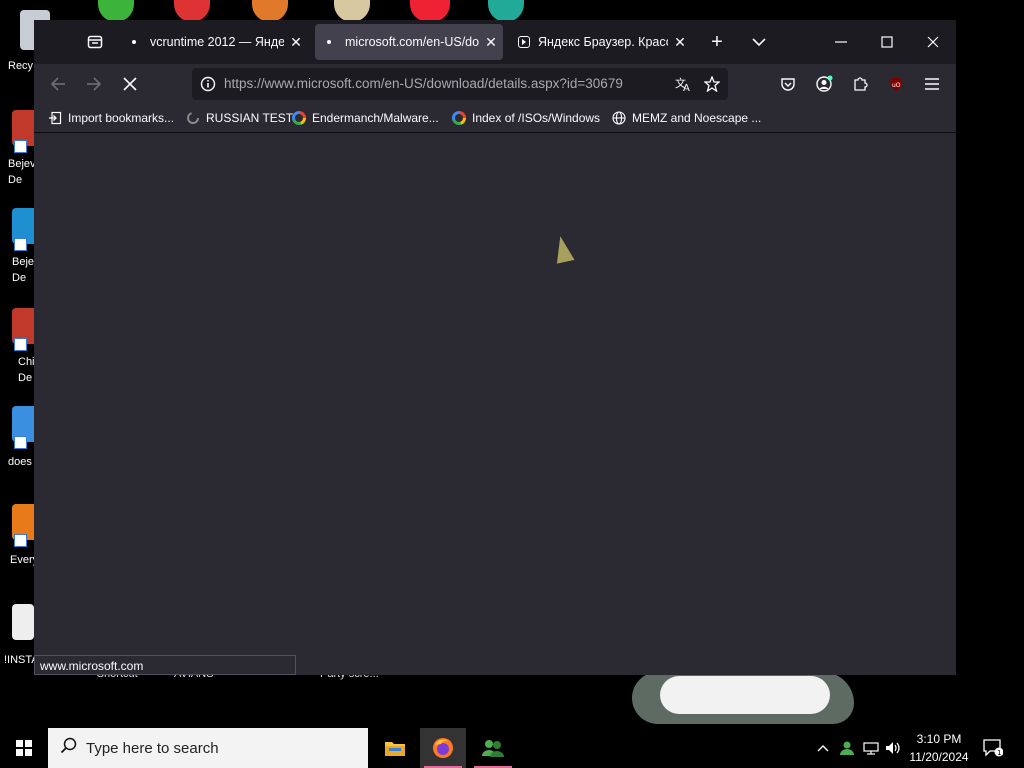 This screenshot has height=768, width=1024. What do you see at coordinates (887, 42) in the screenshot?
I see `maximize-button` at bounding box center [887, 42].